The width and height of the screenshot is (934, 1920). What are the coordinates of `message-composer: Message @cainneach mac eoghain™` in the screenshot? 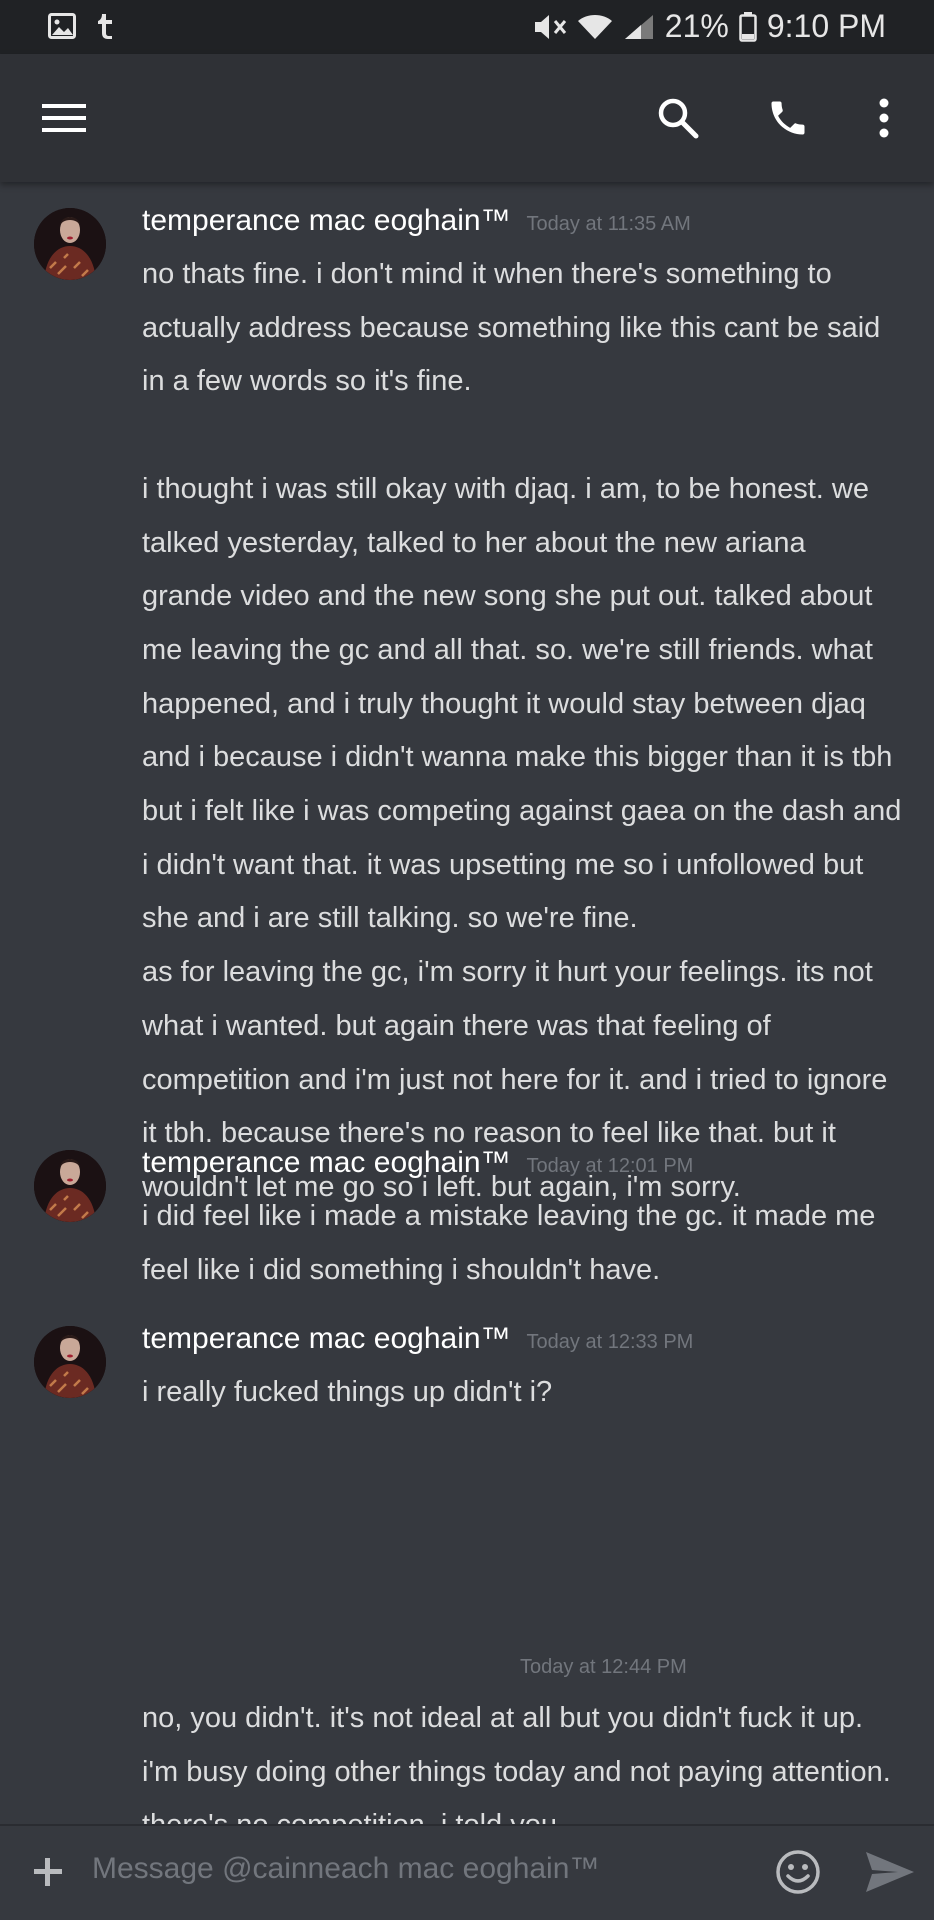 It's located at (467, 1872).